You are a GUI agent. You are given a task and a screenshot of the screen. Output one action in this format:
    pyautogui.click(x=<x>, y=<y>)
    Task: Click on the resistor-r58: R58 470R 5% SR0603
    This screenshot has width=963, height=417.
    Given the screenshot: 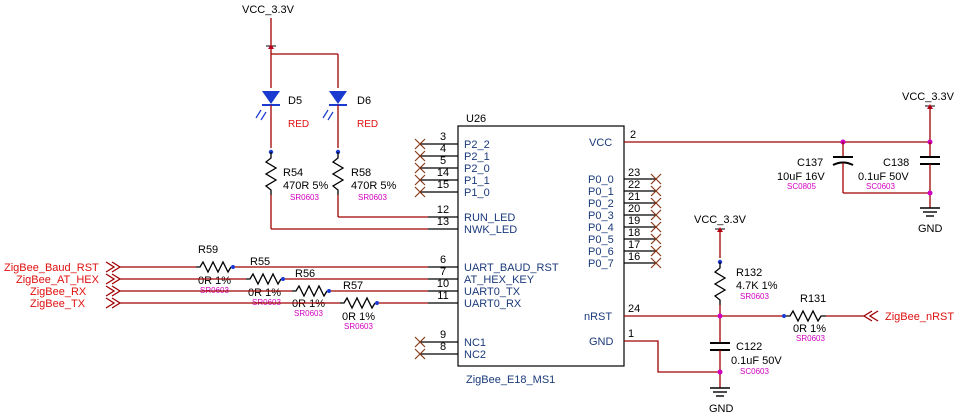 What is the action you would take?
    pyautogui.click(x=379, y=183)
    